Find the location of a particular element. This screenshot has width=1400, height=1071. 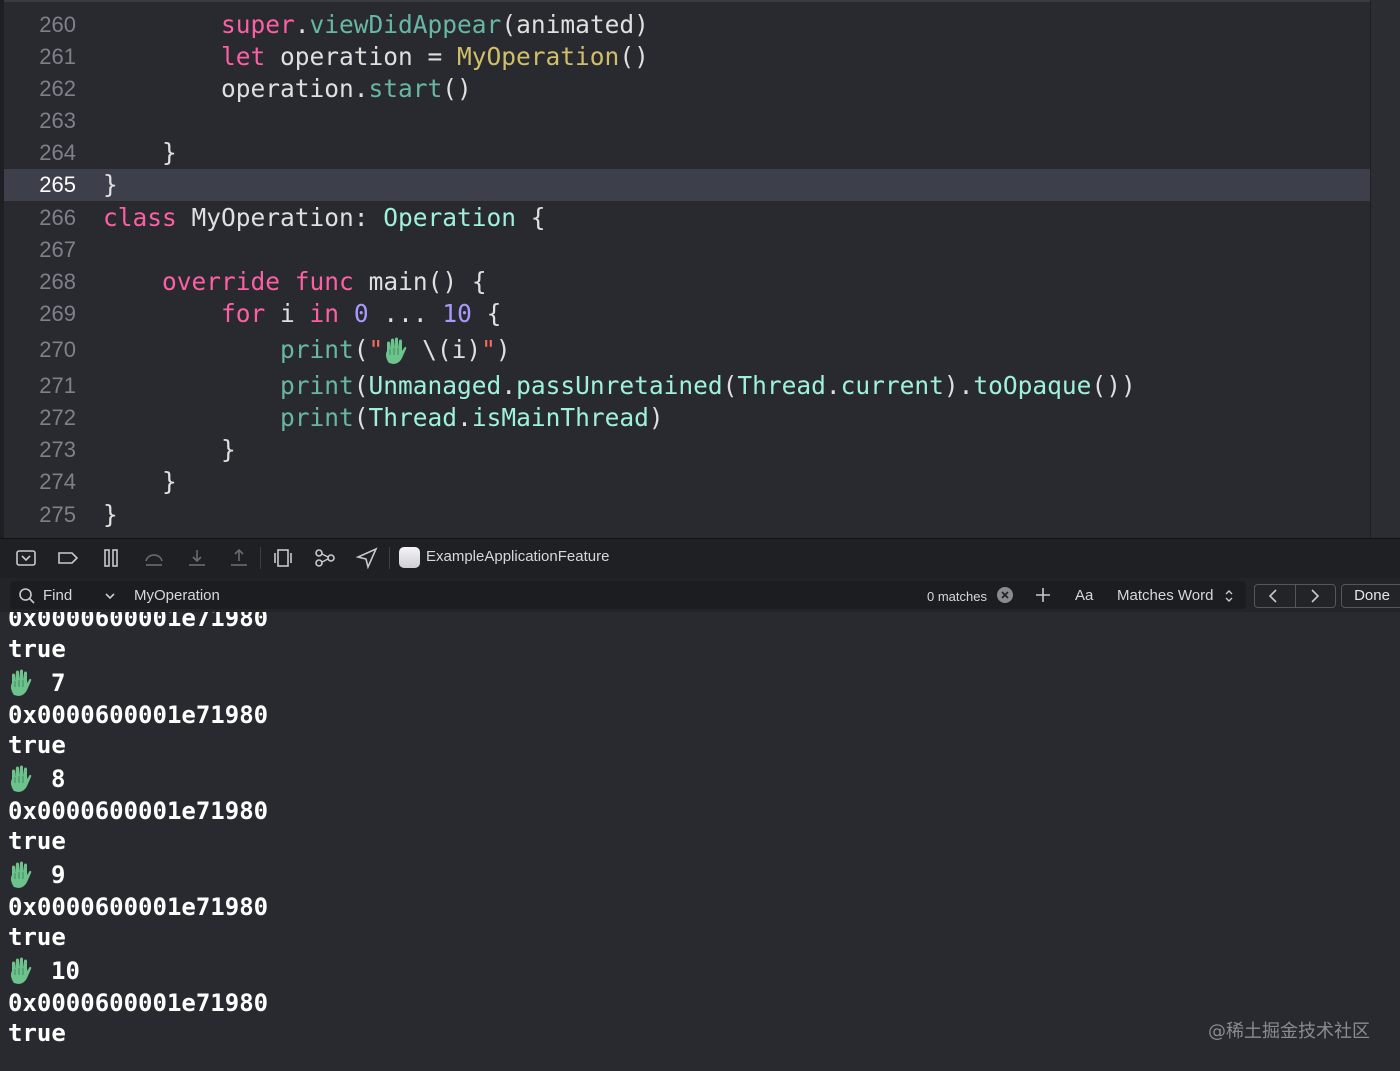

code-line: 269 for i in 0 ... 10 { is located at coordinates (687, 314).